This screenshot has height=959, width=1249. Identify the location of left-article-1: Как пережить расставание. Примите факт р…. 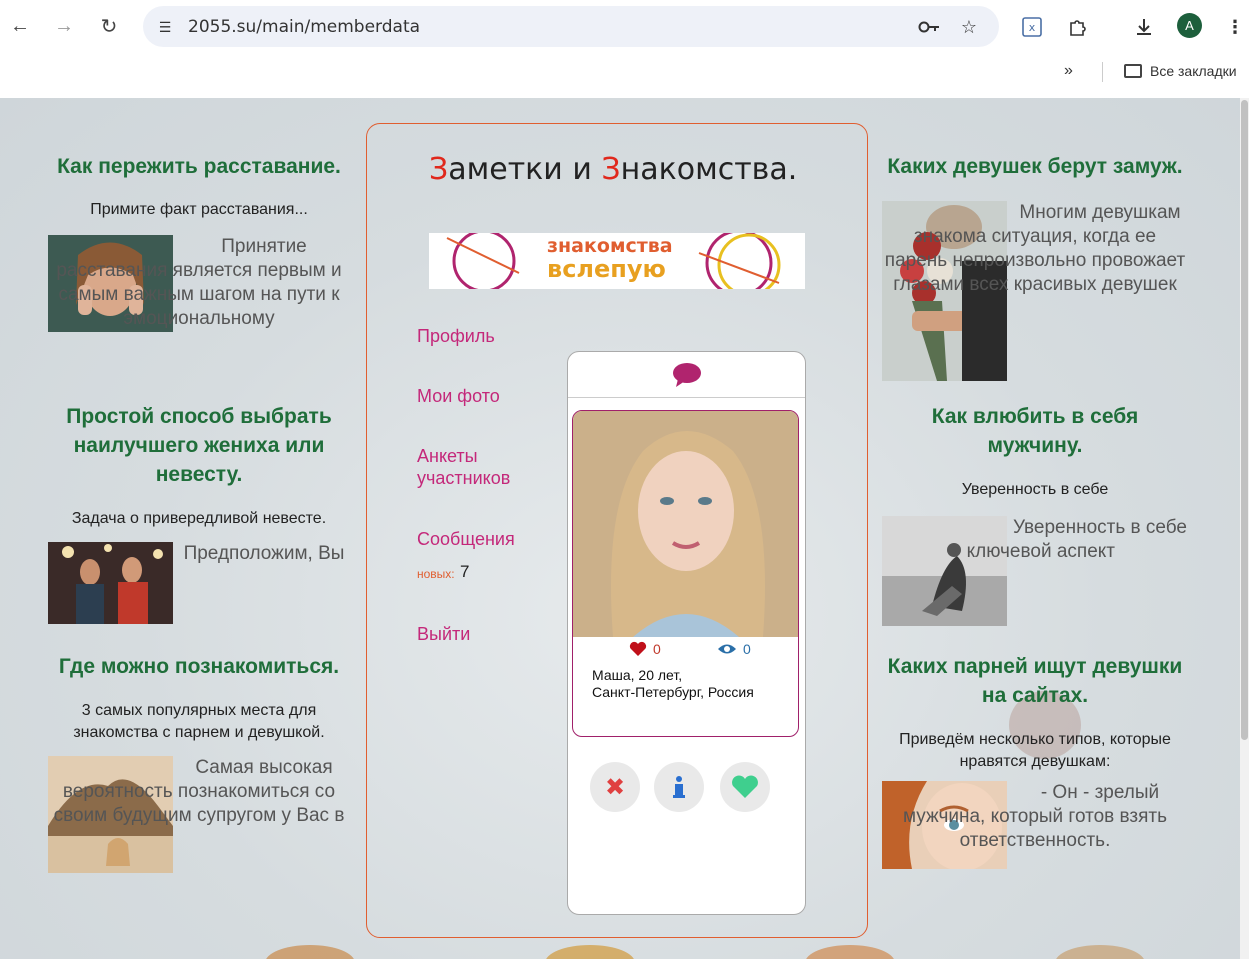
(199, 263).